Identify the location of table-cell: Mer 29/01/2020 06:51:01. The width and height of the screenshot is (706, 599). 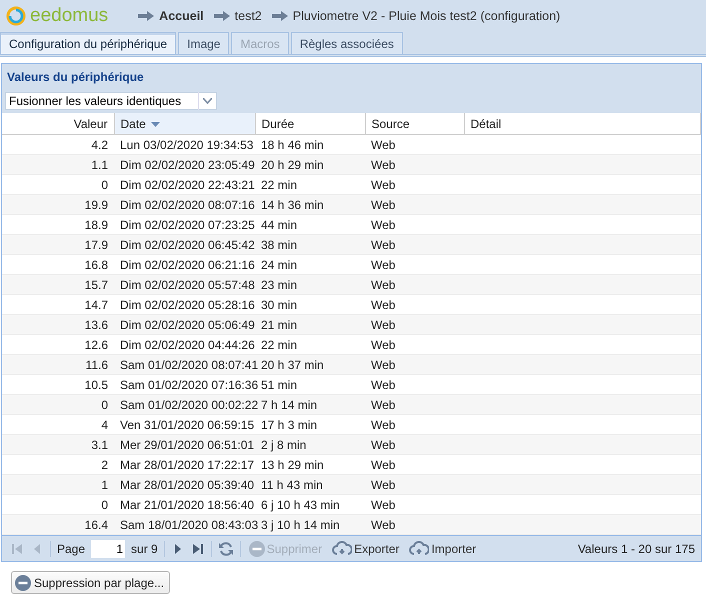
(184, 444).